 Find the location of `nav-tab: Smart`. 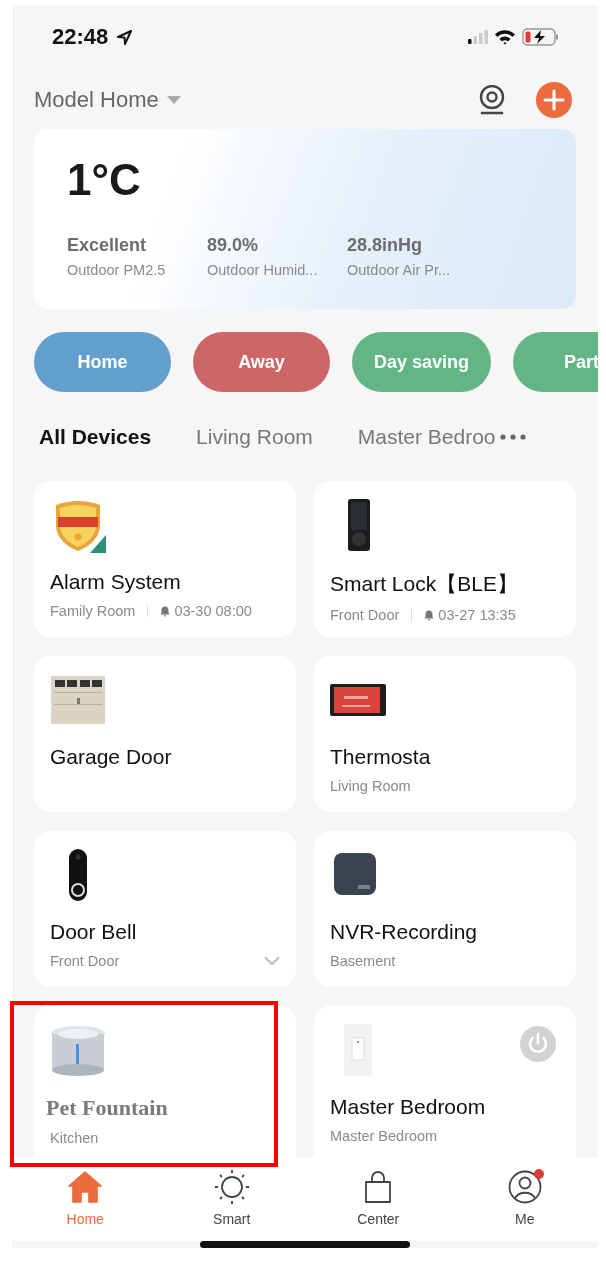

nav-tab: Smart is located at coordinates (231, 1205).